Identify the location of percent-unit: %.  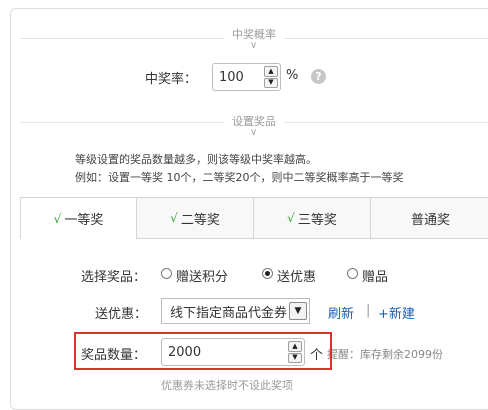
(292, 75).